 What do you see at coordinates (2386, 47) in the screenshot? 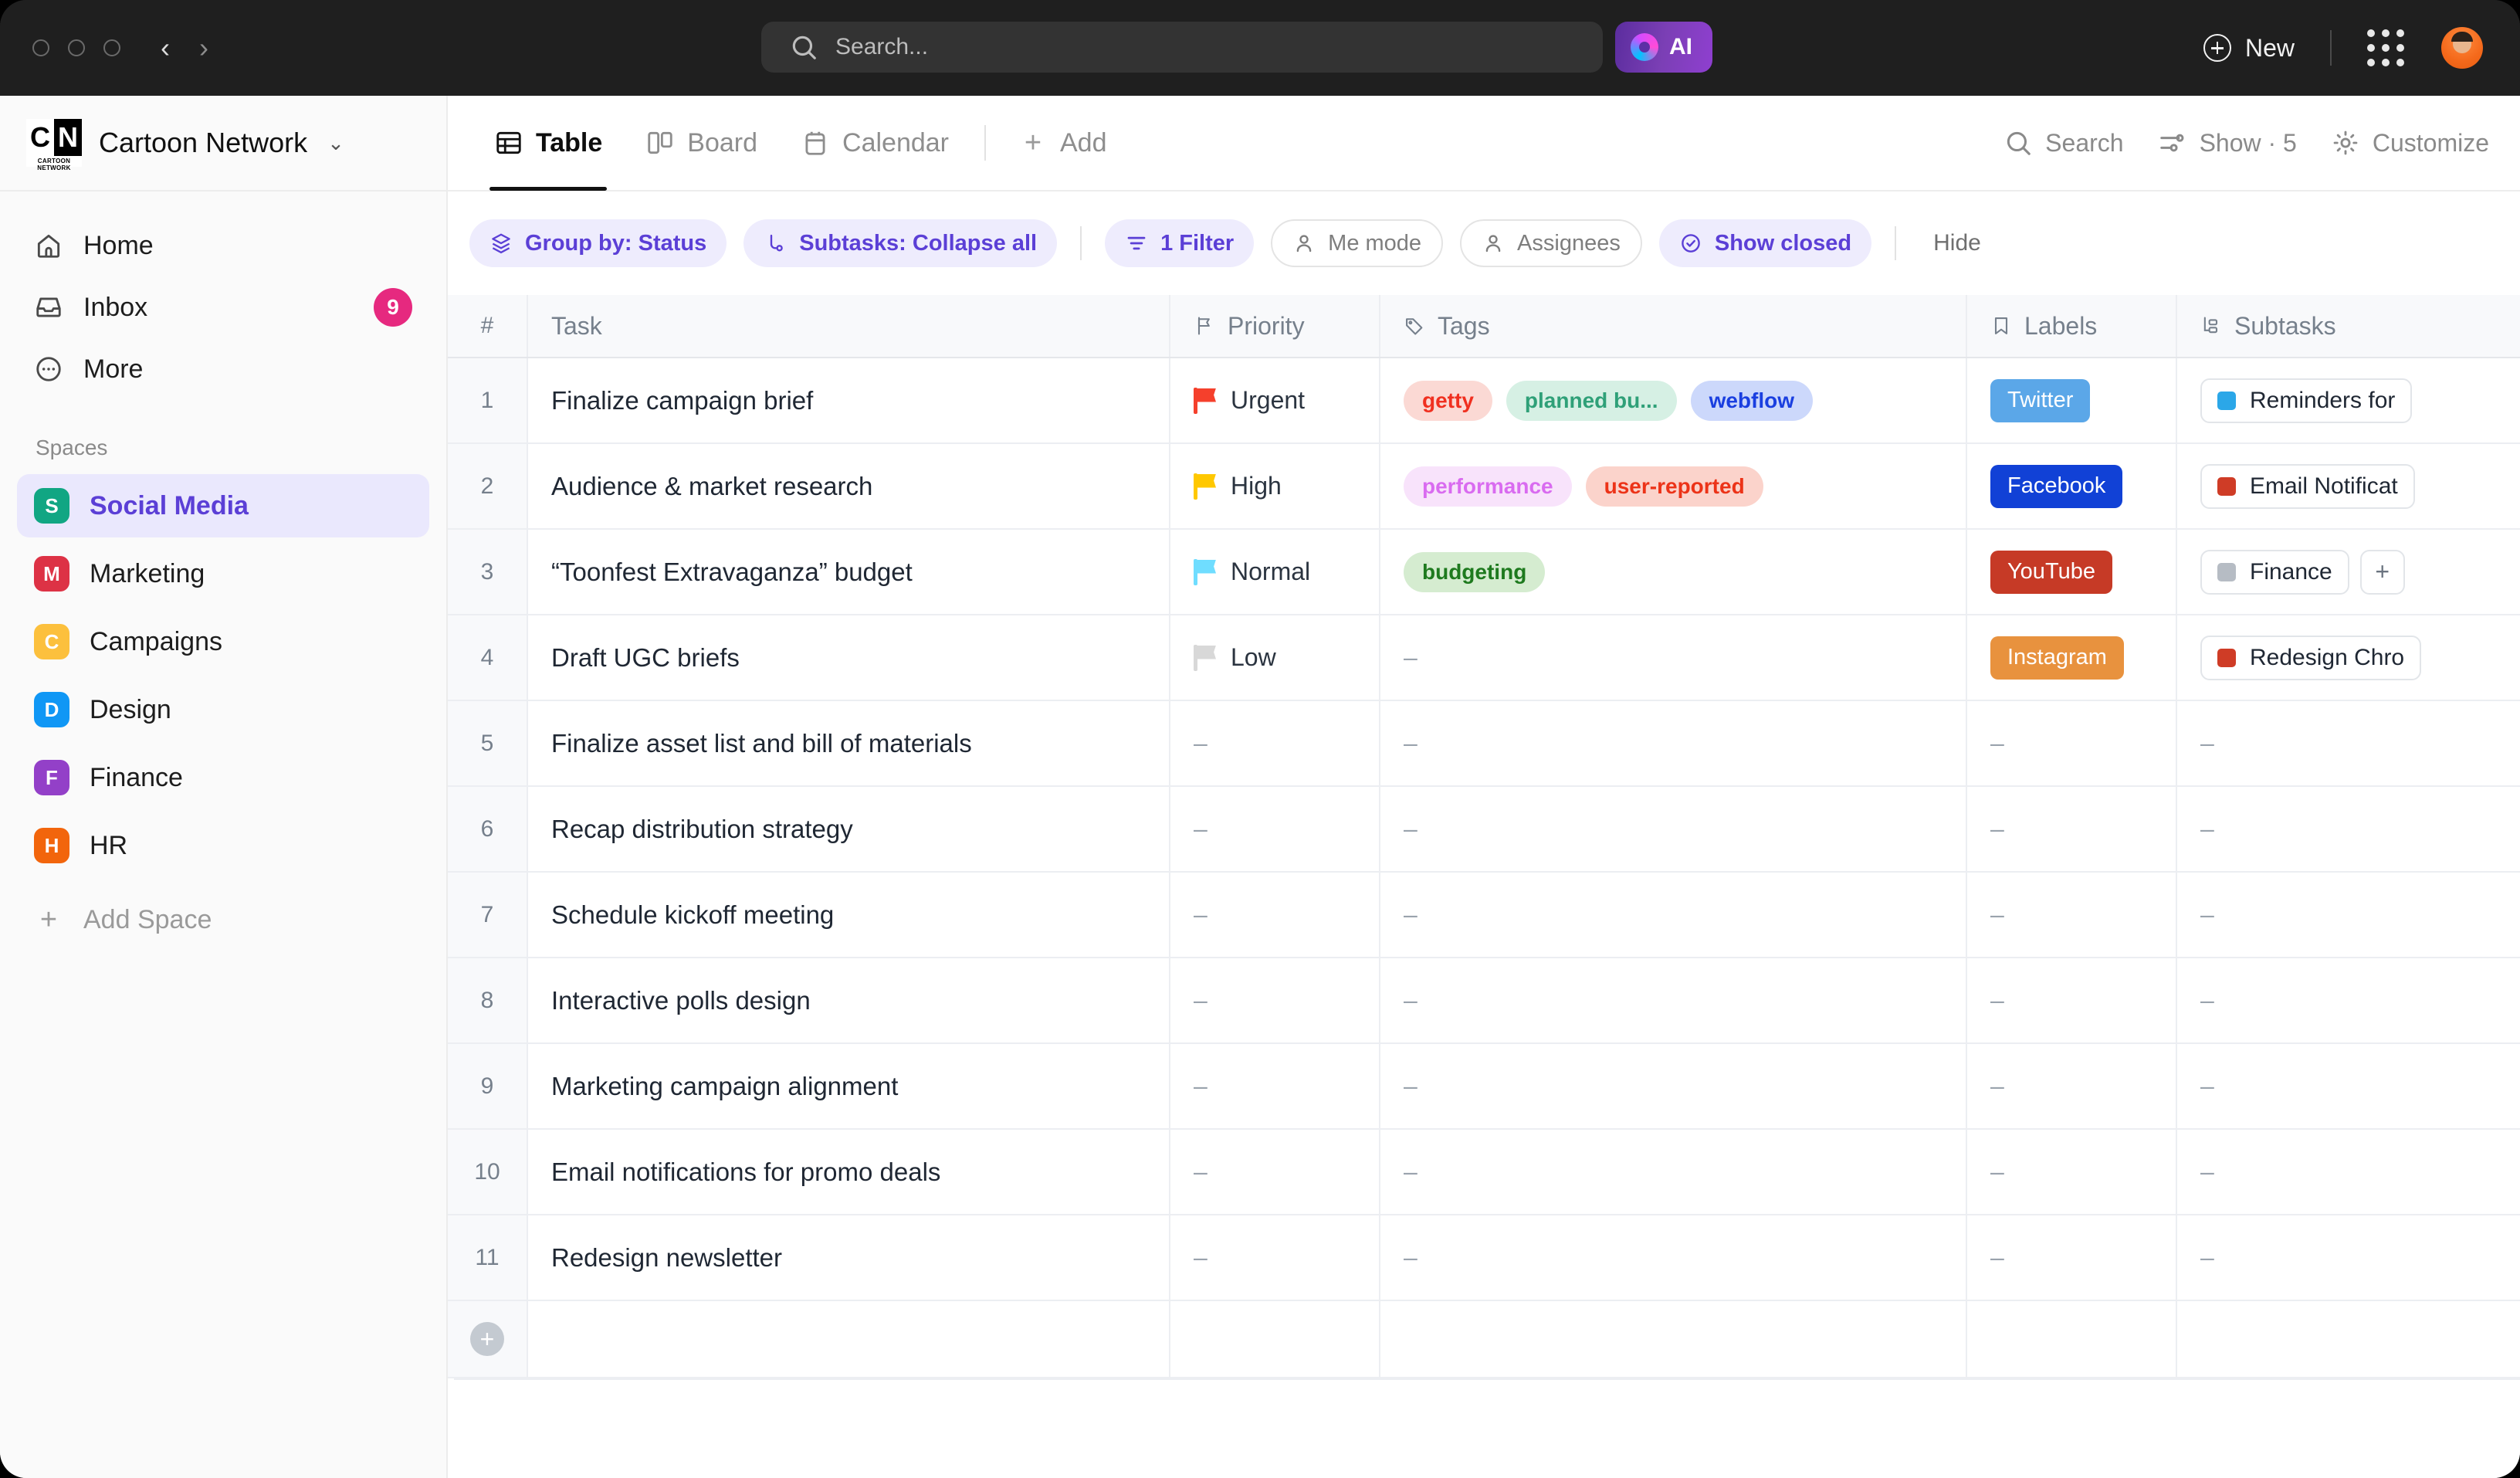
I see `apps-grid-icon` at bounding box center [2386, 47].